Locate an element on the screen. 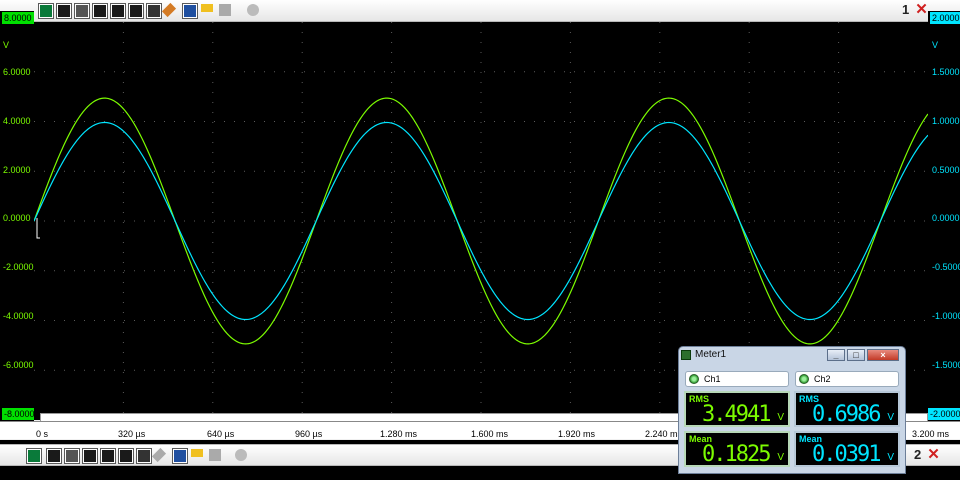 The image size is (960, 480). scope-toolbar: 1 ✕ is located at coordinates (480, 11).